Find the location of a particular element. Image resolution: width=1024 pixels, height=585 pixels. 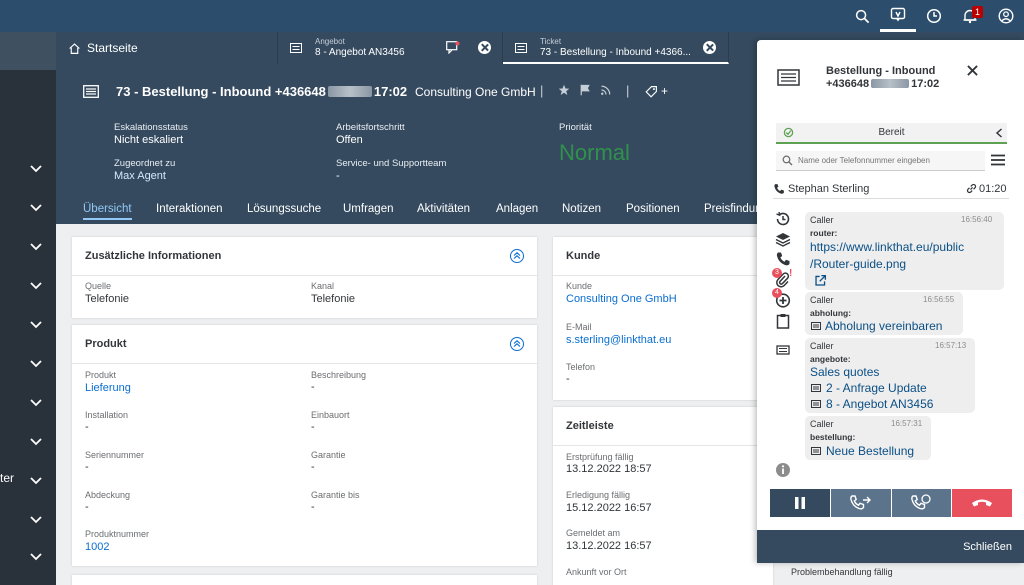

chevron-up-icon is located at coordinates (517, 255).